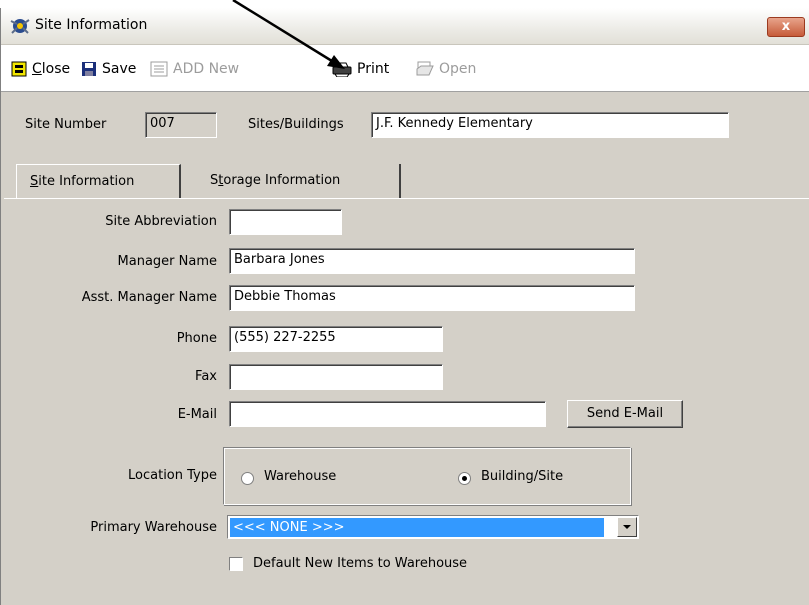 The width and height of the screenshot is (809, 605). What do you see at coordinates (288, 34) in the screenshot?
I see `annotation-arrow` at bounding box center [288, 34].